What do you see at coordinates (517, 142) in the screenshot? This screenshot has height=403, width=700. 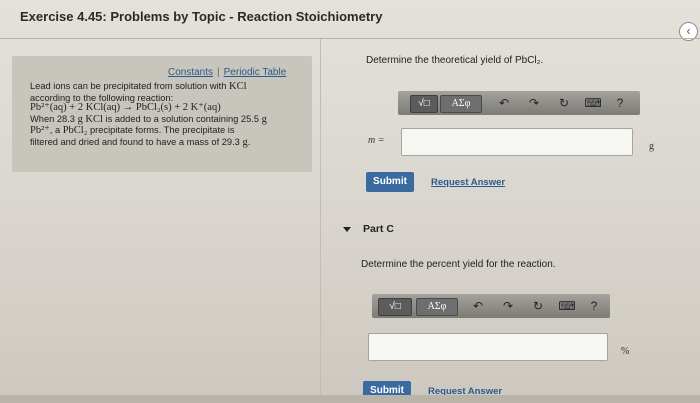 I see `partb-answer-input` at bounding box center [517, 142].